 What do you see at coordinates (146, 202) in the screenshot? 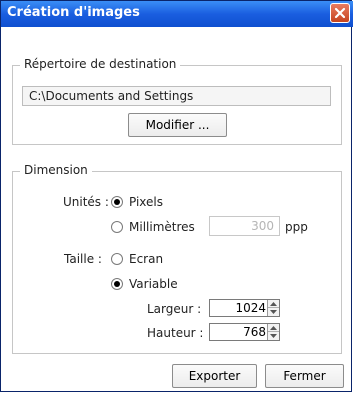
I see `pixels-label: Pixels` at bounding box center [146, 202].